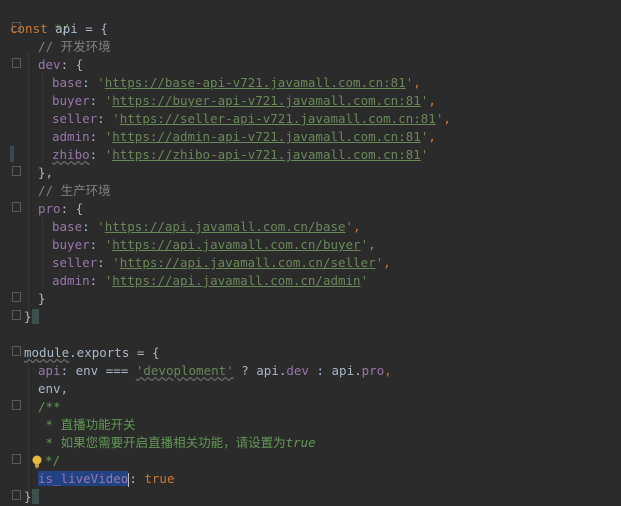 This screenshot has height=506, width=621. Describe the element at coordinates (236, 280) in the screenshot. I see `url-pro-admin: https://api.javamall.com.cn/admin` at that location.